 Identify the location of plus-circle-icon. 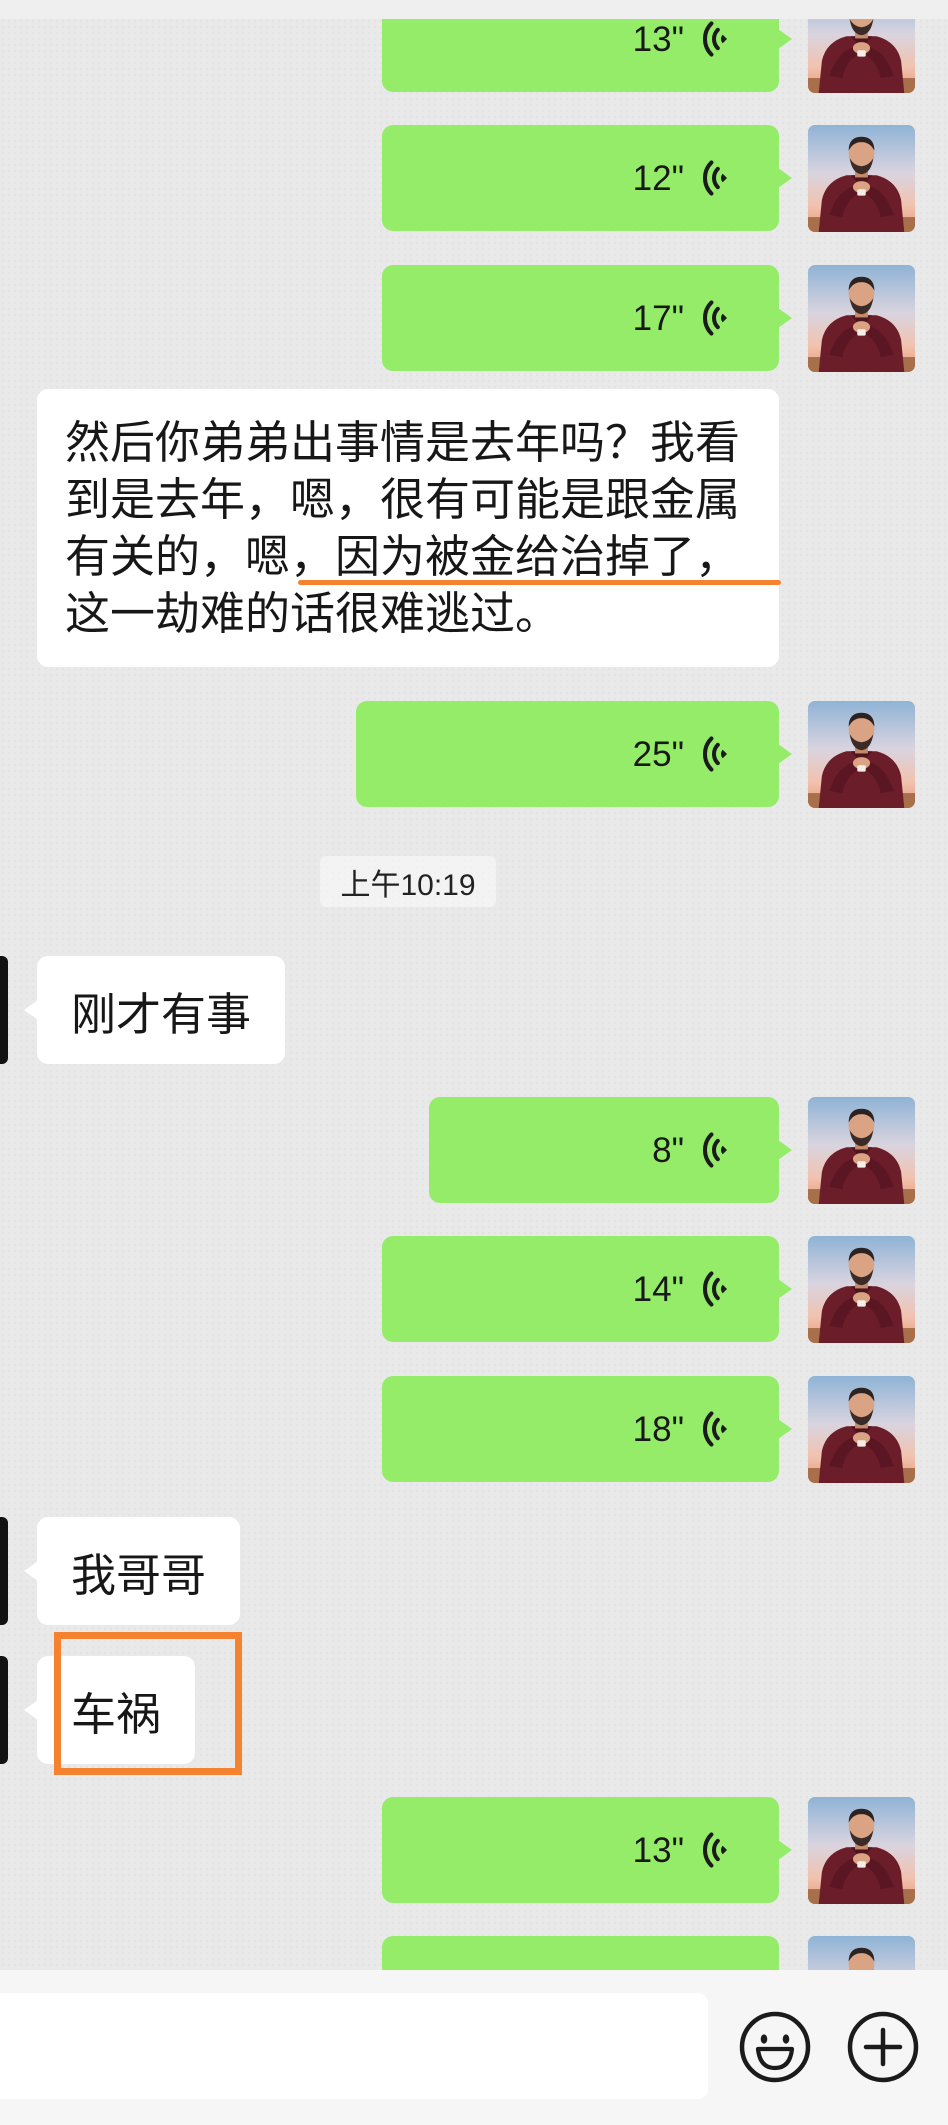
(883, 2047).